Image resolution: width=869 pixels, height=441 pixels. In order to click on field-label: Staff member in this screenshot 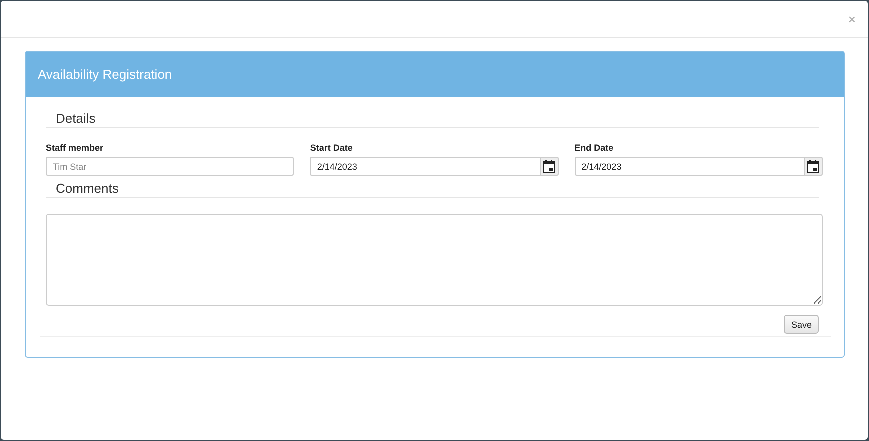, I will do `click(75, 148)`.